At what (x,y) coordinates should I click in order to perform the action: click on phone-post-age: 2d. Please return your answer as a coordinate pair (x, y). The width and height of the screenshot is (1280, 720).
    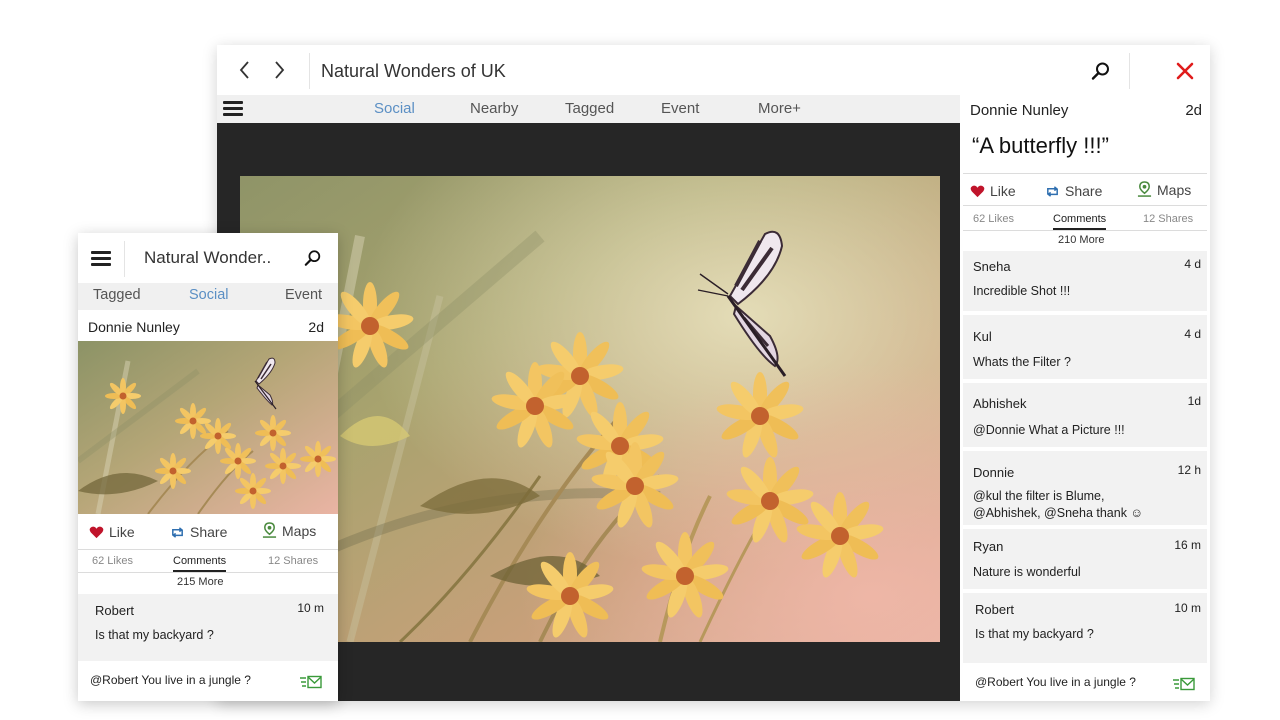
    Looking at the image, I should click on (316, 327).